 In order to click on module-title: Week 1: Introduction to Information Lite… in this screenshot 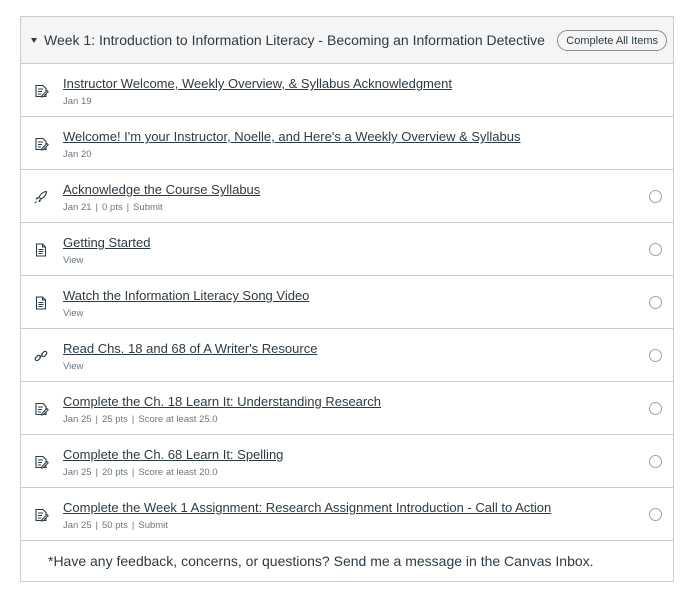, I will do `click(294, 40)`.